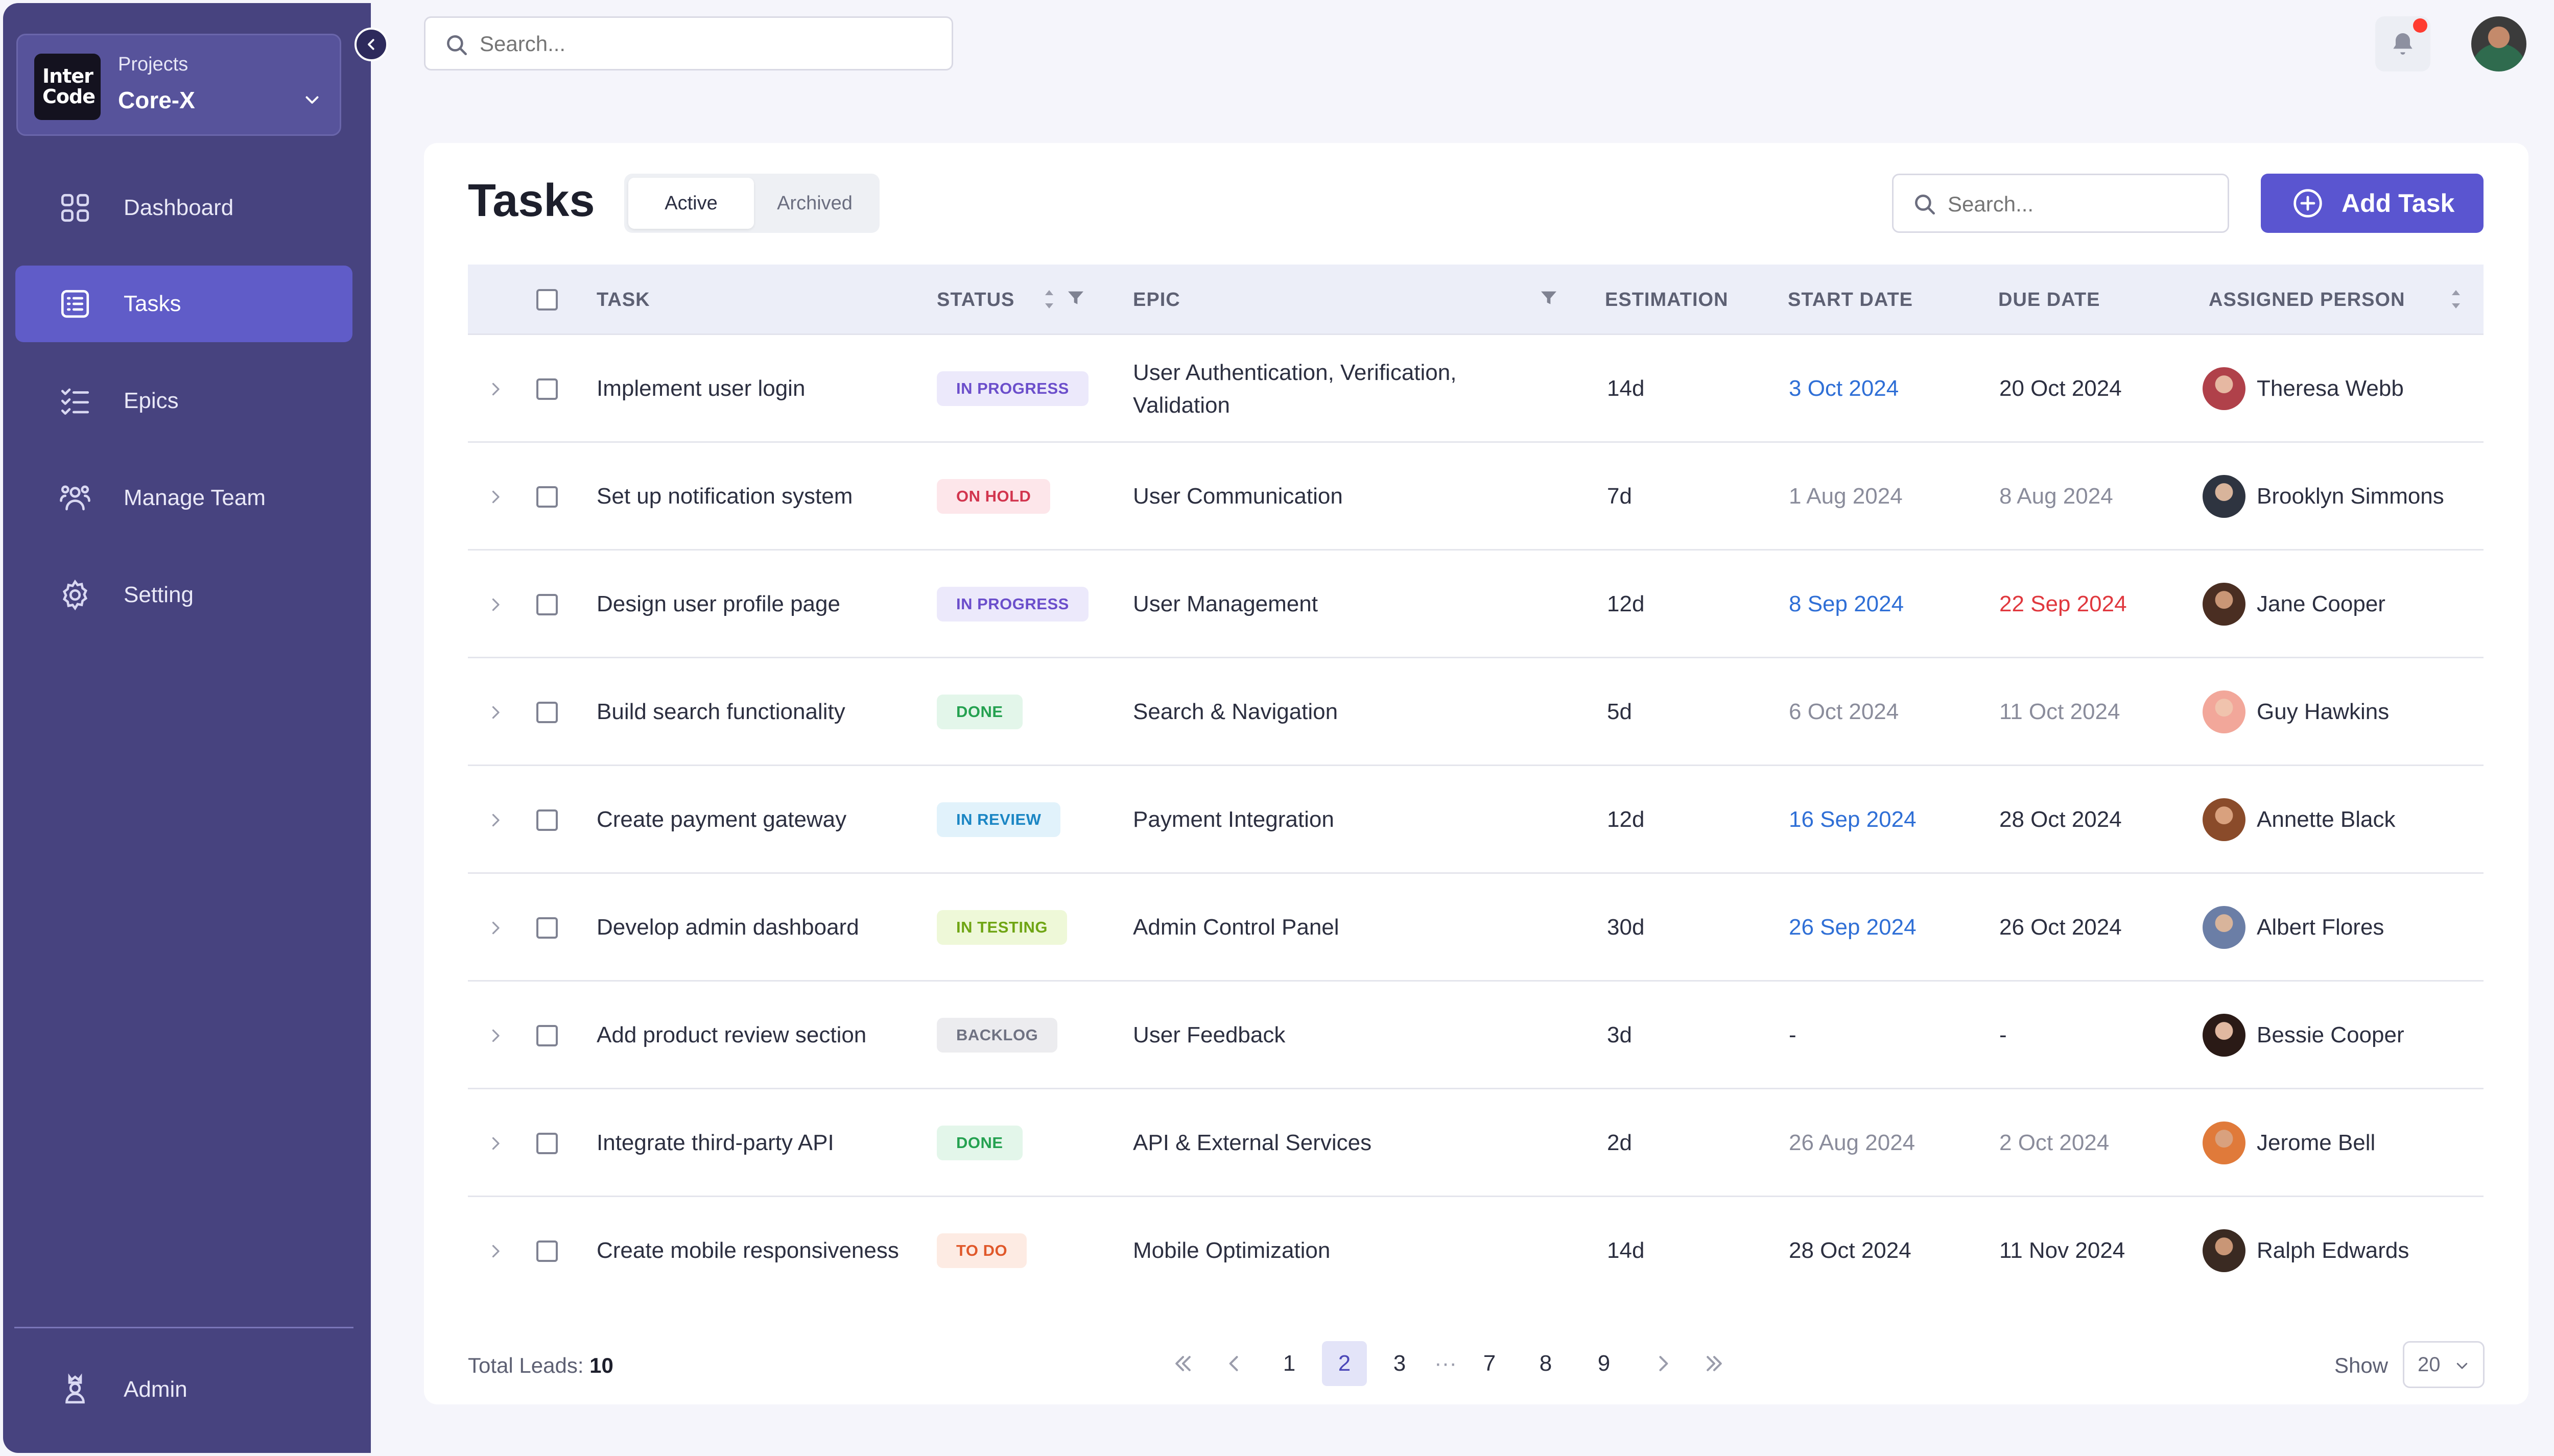  Describe the element at coordinates (1181, 405) in the screenshot. I see `epic-name-line2: Validation` at that location.